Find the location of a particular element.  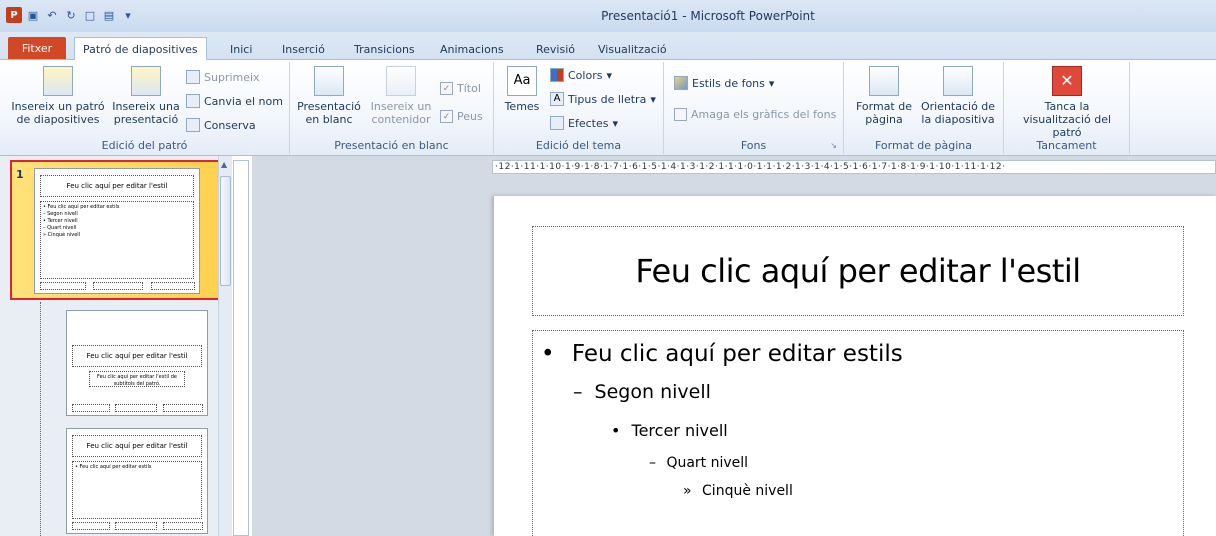

thumbnail-number: 1 is located at coordinates (20, 174).